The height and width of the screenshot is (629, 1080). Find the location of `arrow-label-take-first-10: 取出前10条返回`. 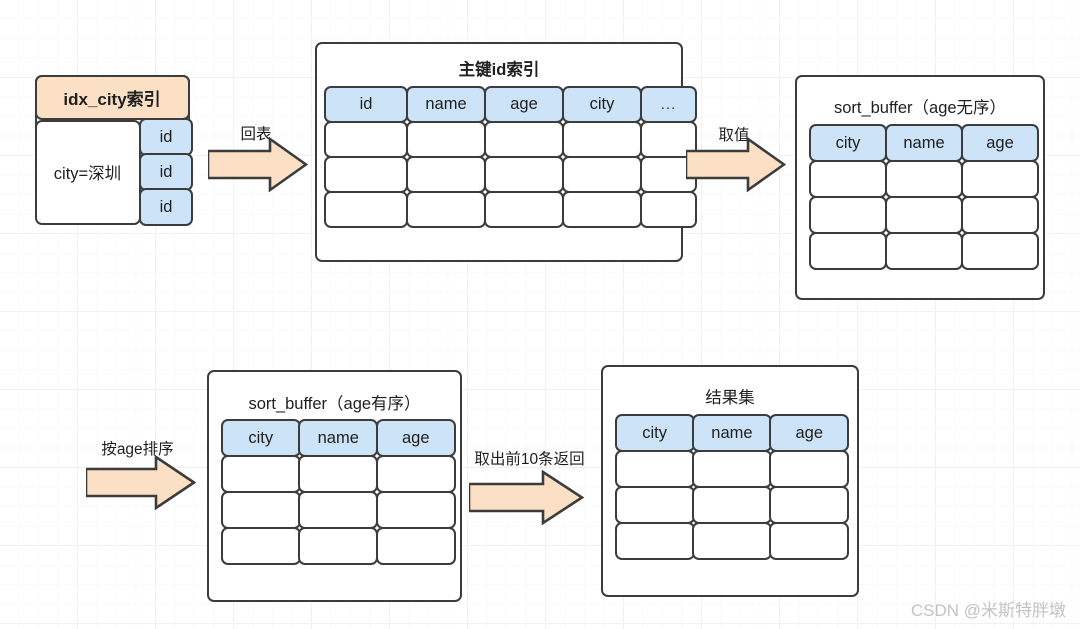

arrow-label-take-first-10: 取出前10条返回 is located at coordinates (529, 459).